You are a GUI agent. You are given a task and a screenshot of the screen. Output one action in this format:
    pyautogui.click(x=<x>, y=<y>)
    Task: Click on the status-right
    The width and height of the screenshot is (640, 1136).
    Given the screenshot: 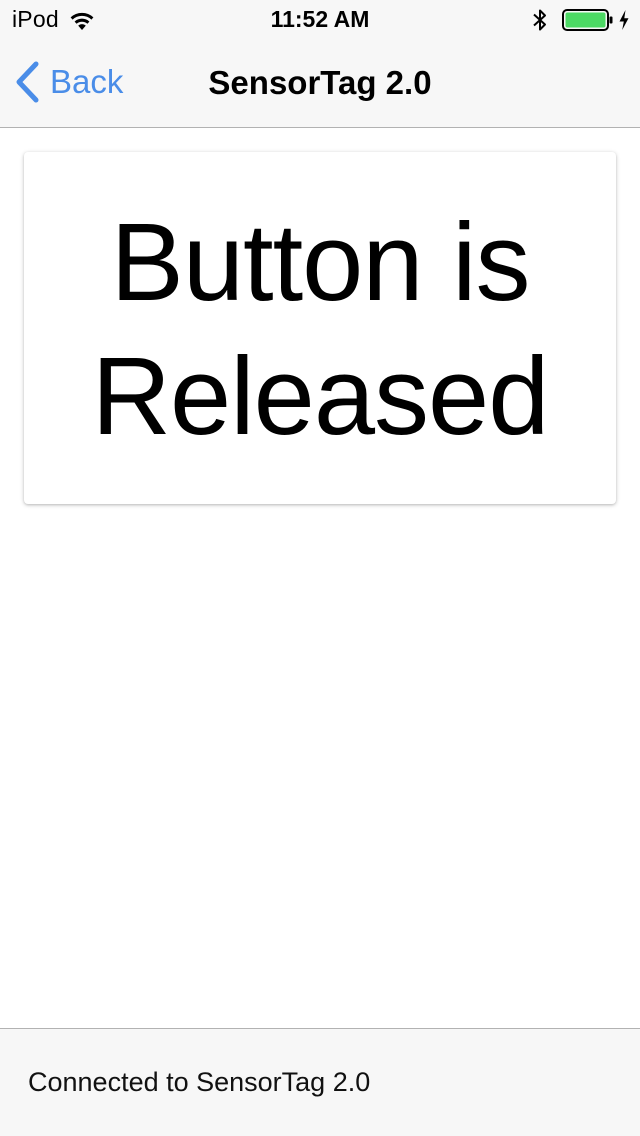 What is the action you would take?
    pyautogui.click(x=581, y=20)
    